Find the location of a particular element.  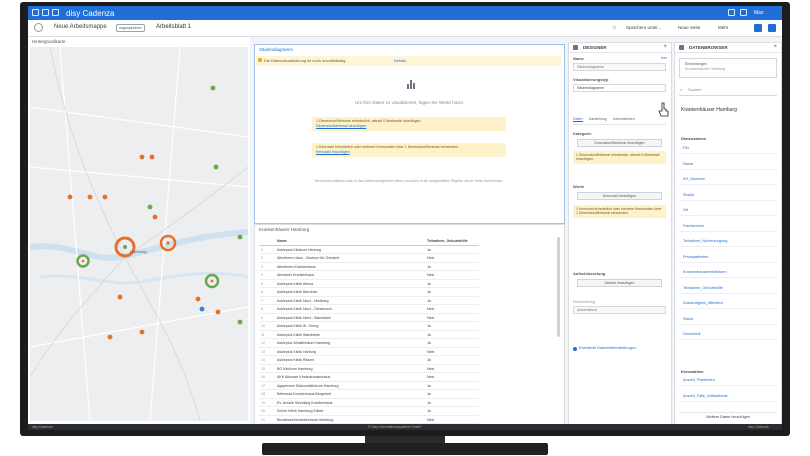

row-number: 17 is located at coordinates (263, 385).